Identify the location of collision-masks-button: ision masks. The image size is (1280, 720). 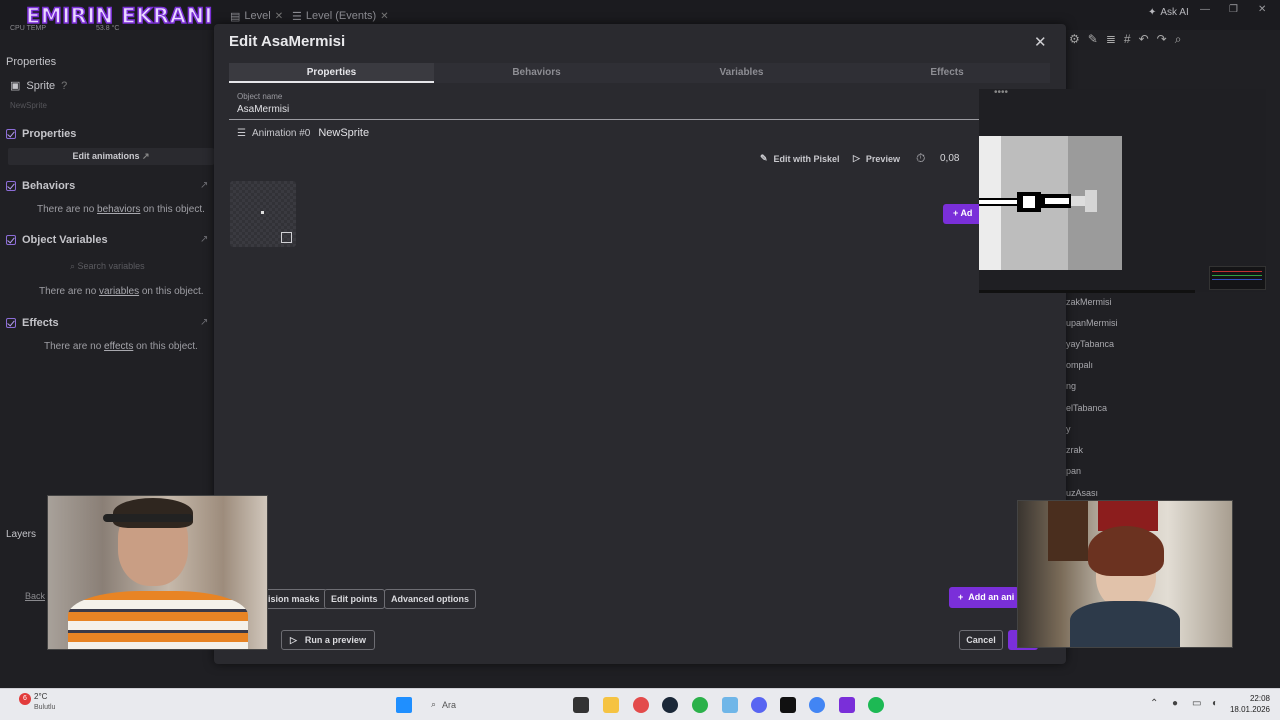
(294, 599).